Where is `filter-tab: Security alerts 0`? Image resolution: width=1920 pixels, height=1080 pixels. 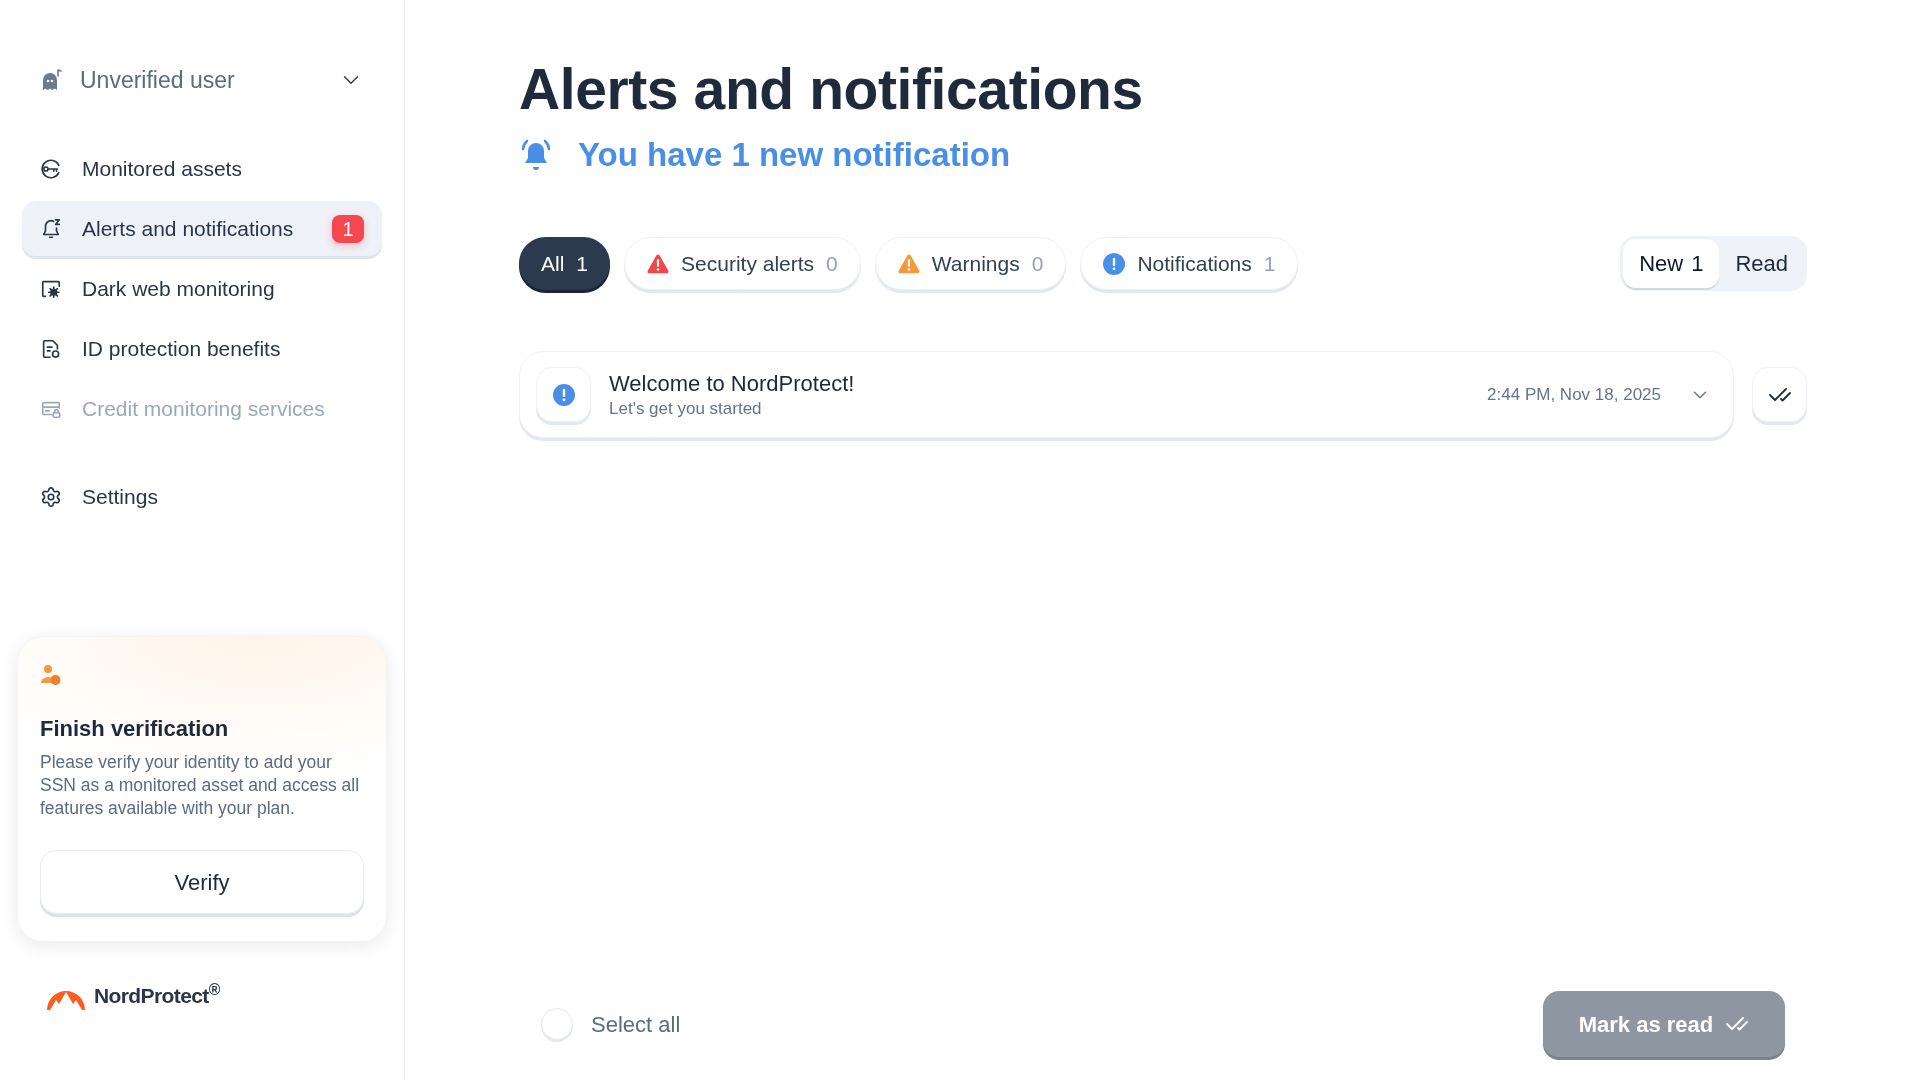 filter-tab: Security alerts 0 is located at coordinates (742, 263).